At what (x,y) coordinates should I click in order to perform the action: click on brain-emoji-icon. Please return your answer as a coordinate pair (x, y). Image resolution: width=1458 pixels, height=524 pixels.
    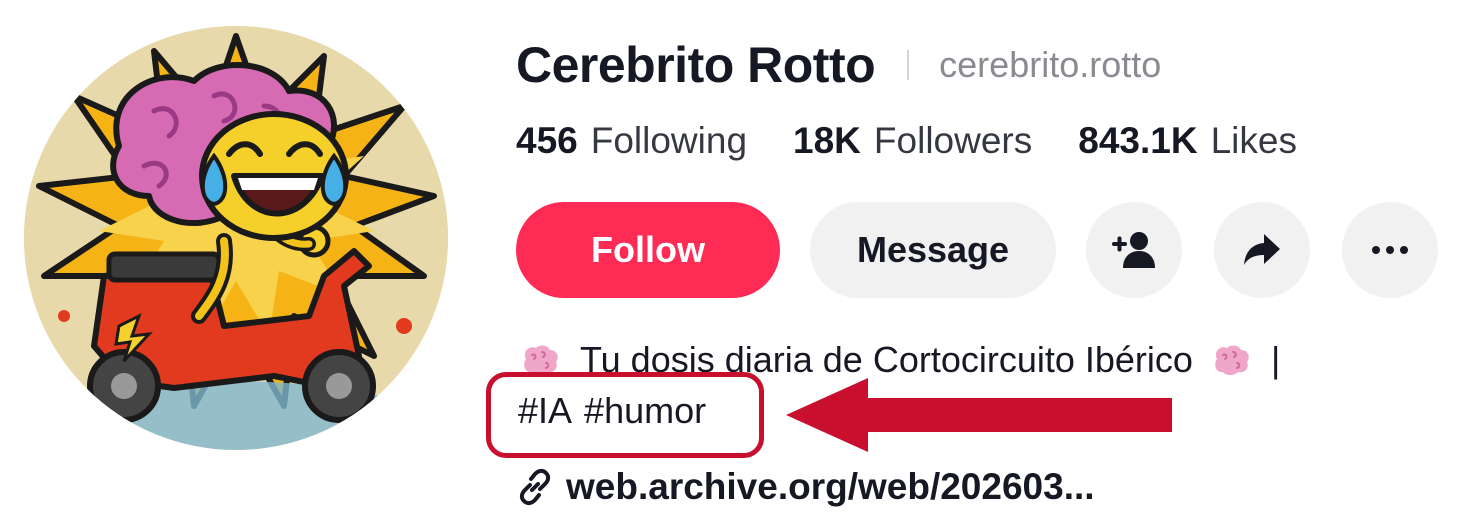
    Looking at the image, I should click on (1232, 360).